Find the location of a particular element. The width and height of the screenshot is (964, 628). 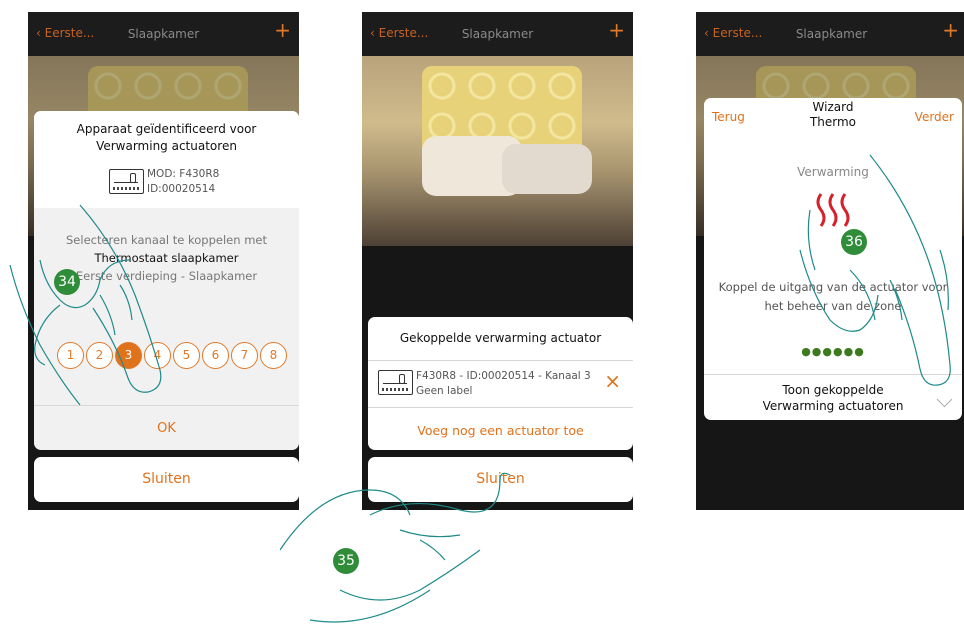

step-badge-36: 36 is located at coordinates (854, 242).